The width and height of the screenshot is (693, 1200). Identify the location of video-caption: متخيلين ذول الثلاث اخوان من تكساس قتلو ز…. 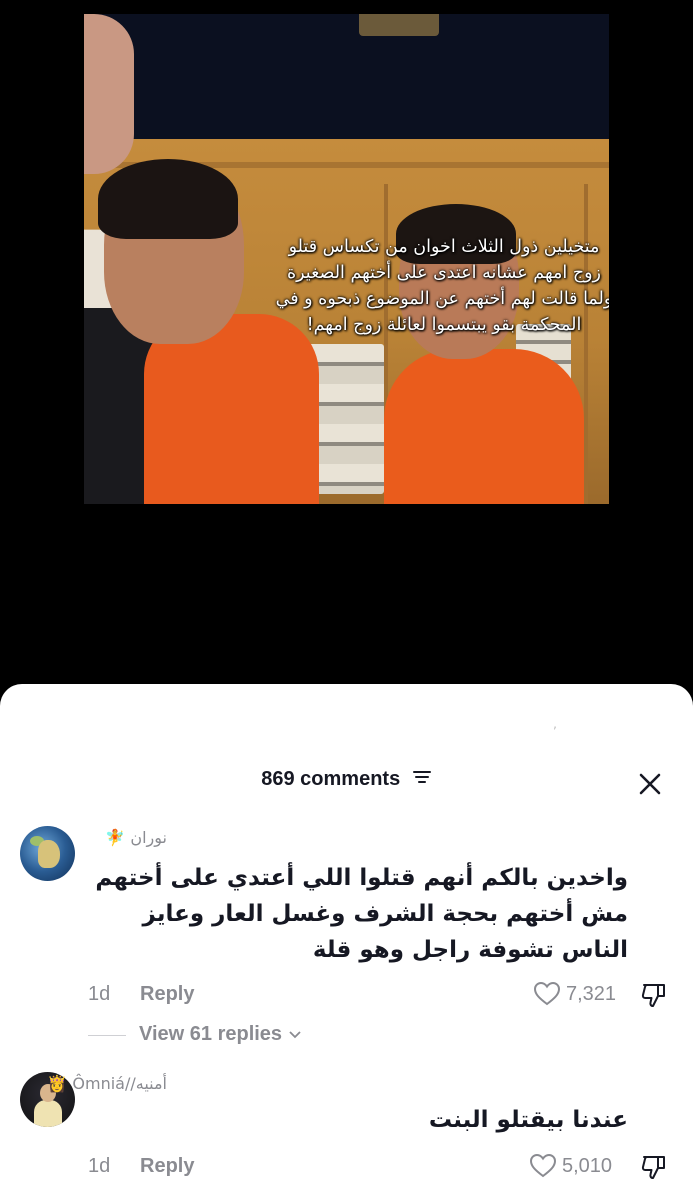
(442, 286).